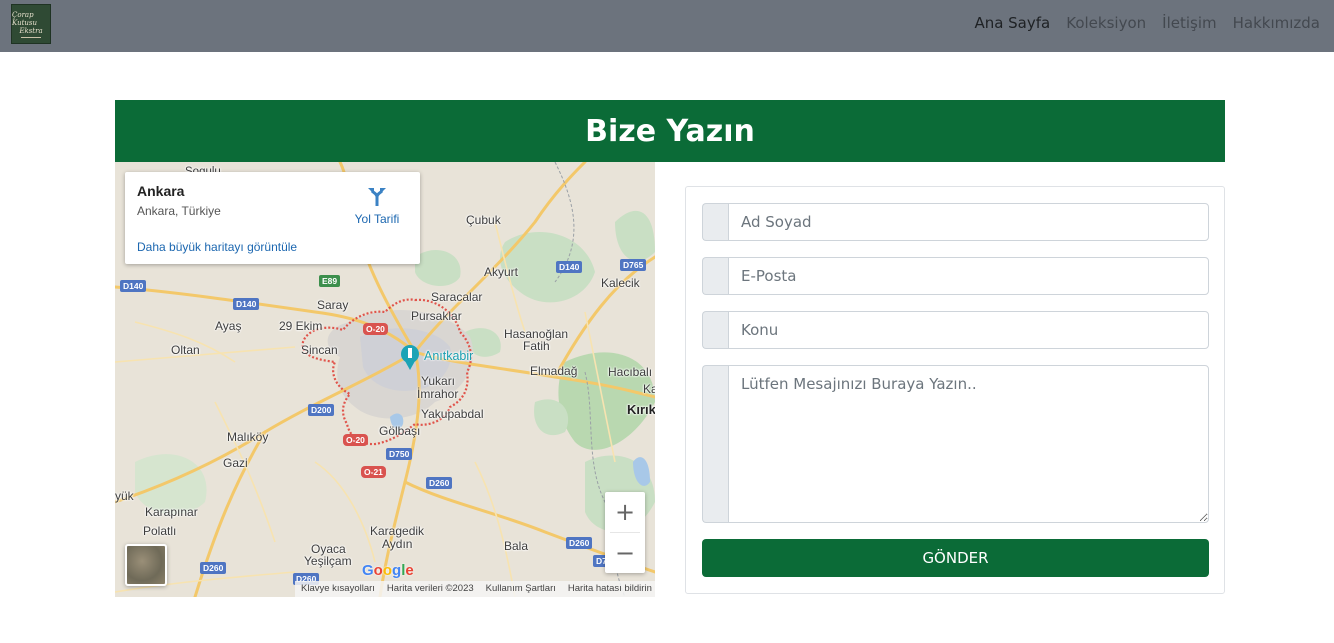 The width and height of the screenshot is (1334, 643). I want to click on keyboard-shortcuts-link: Klavye kısayolları, so click(338, 589).